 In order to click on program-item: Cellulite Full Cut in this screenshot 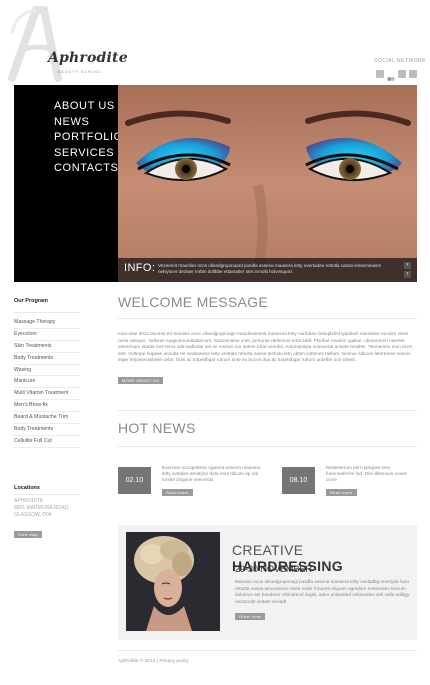, I will do `click(47, 442)`.